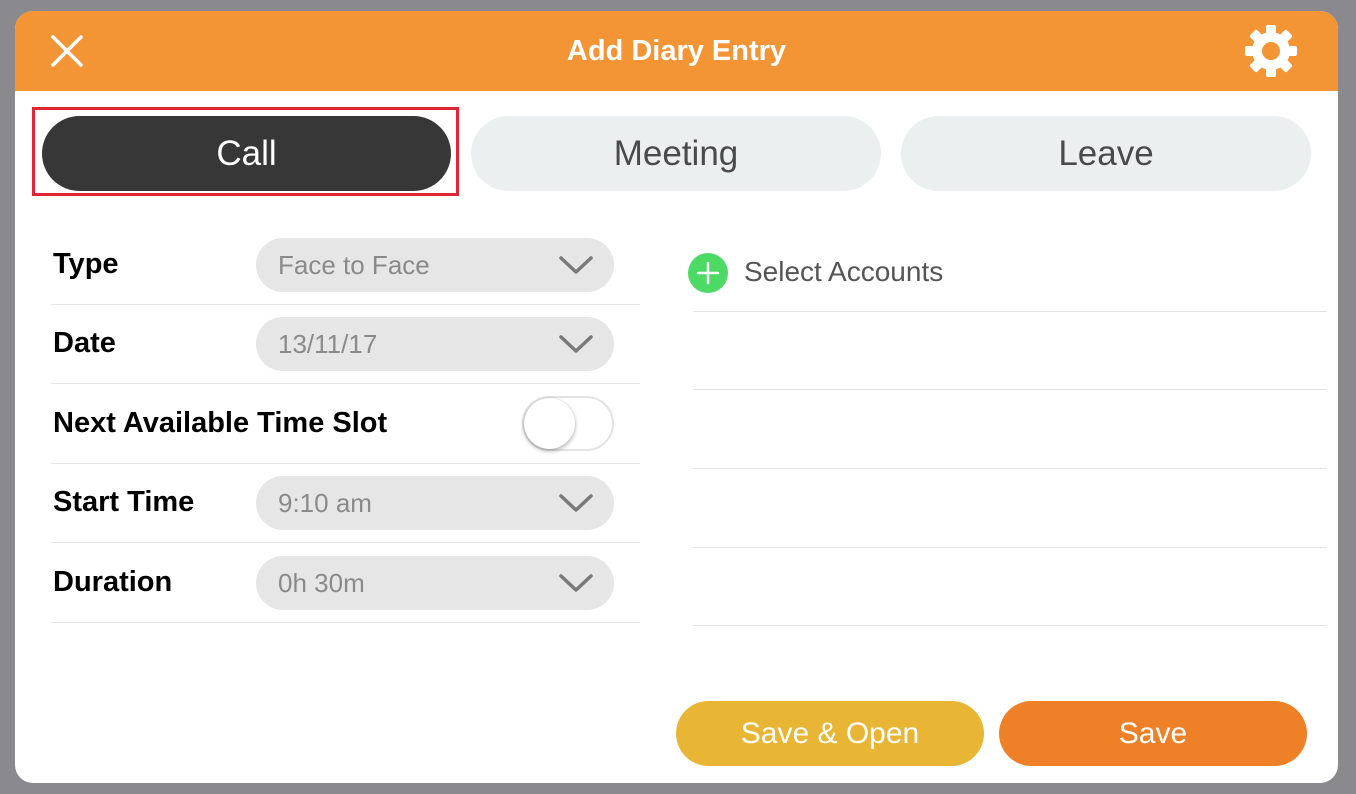  Describe the element at coordinates (321, 583) in the screenshot. I see `duration-value: 0h 30m` at that location.